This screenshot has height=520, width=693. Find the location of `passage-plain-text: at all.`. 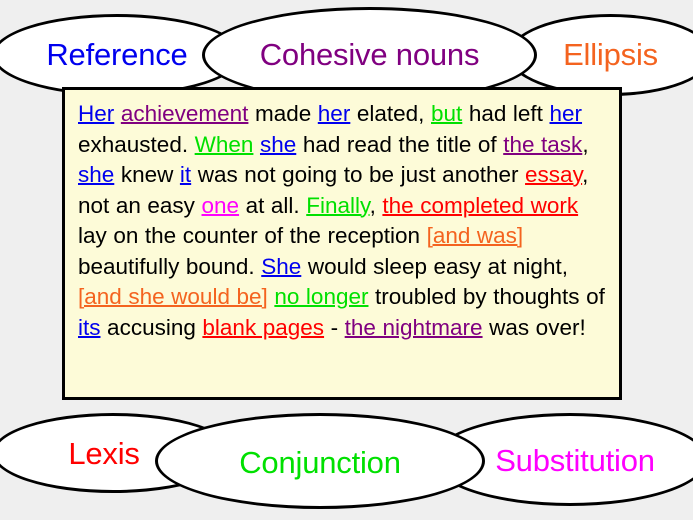

passage-plain-text: at all. is located at coordinates (273, 205).